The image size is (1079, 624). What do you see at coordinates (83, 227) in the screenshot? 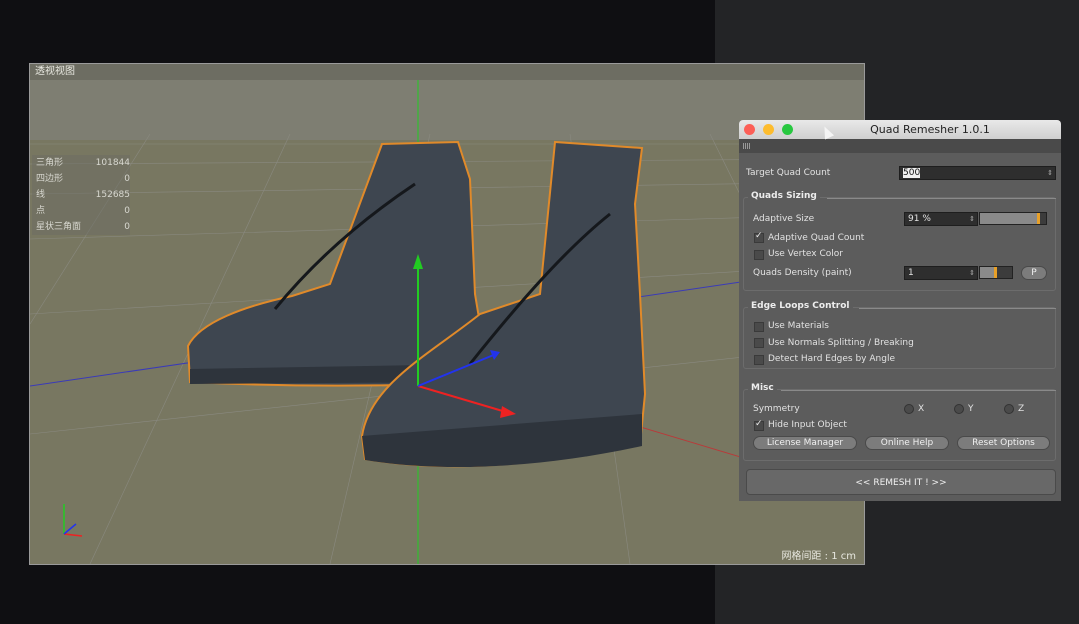
I see `stats-row: 星状三角面 0` at bounding box center [83, 227].